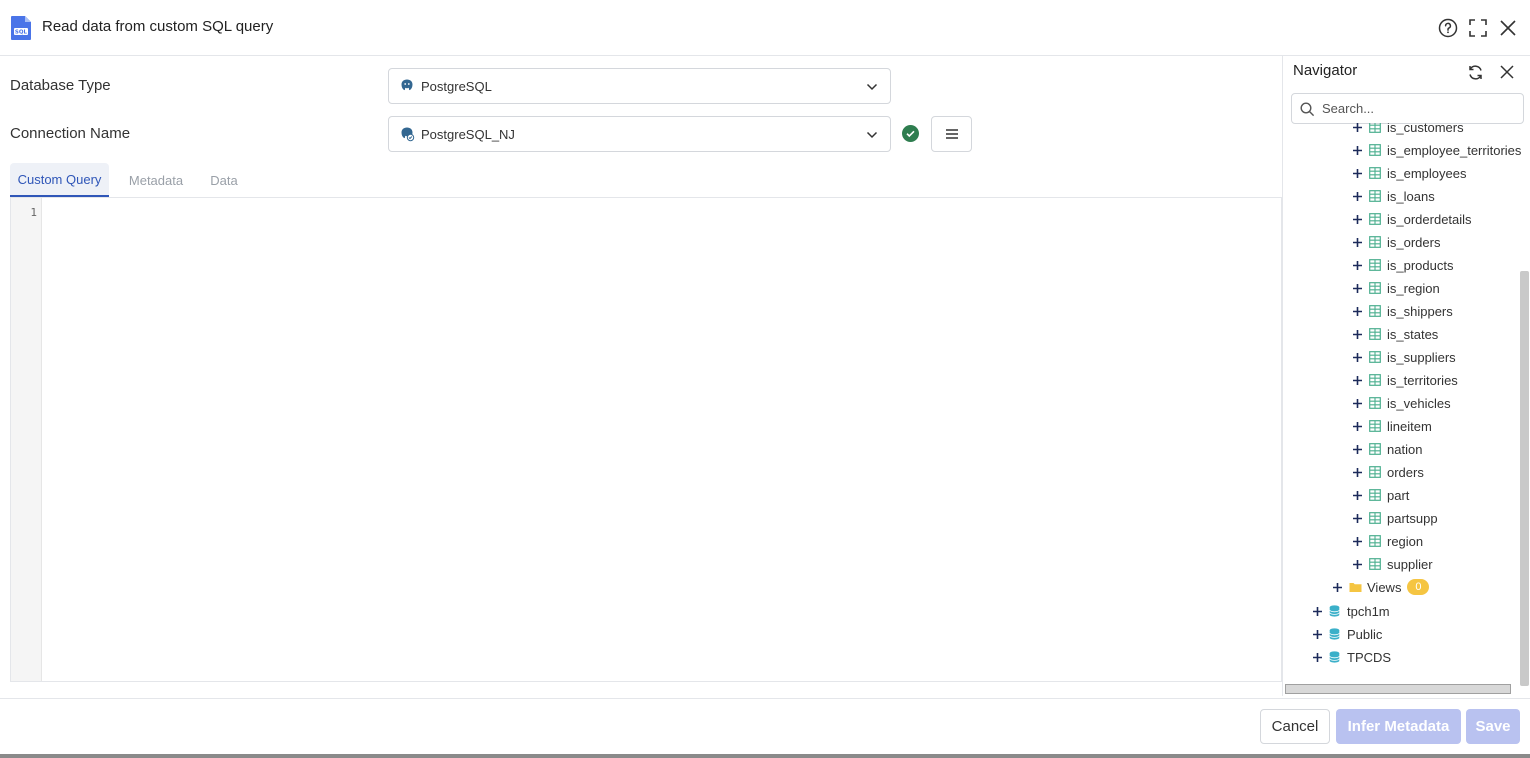  I want to click on tree-item-label: is_suppliers, so click(1421, 357).